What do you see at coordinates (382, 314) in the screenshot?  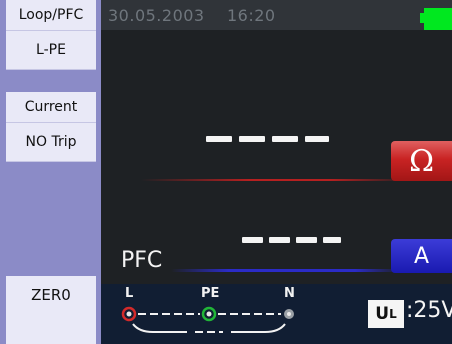 I see `ul-label: U` at bounding box center [382, 314].